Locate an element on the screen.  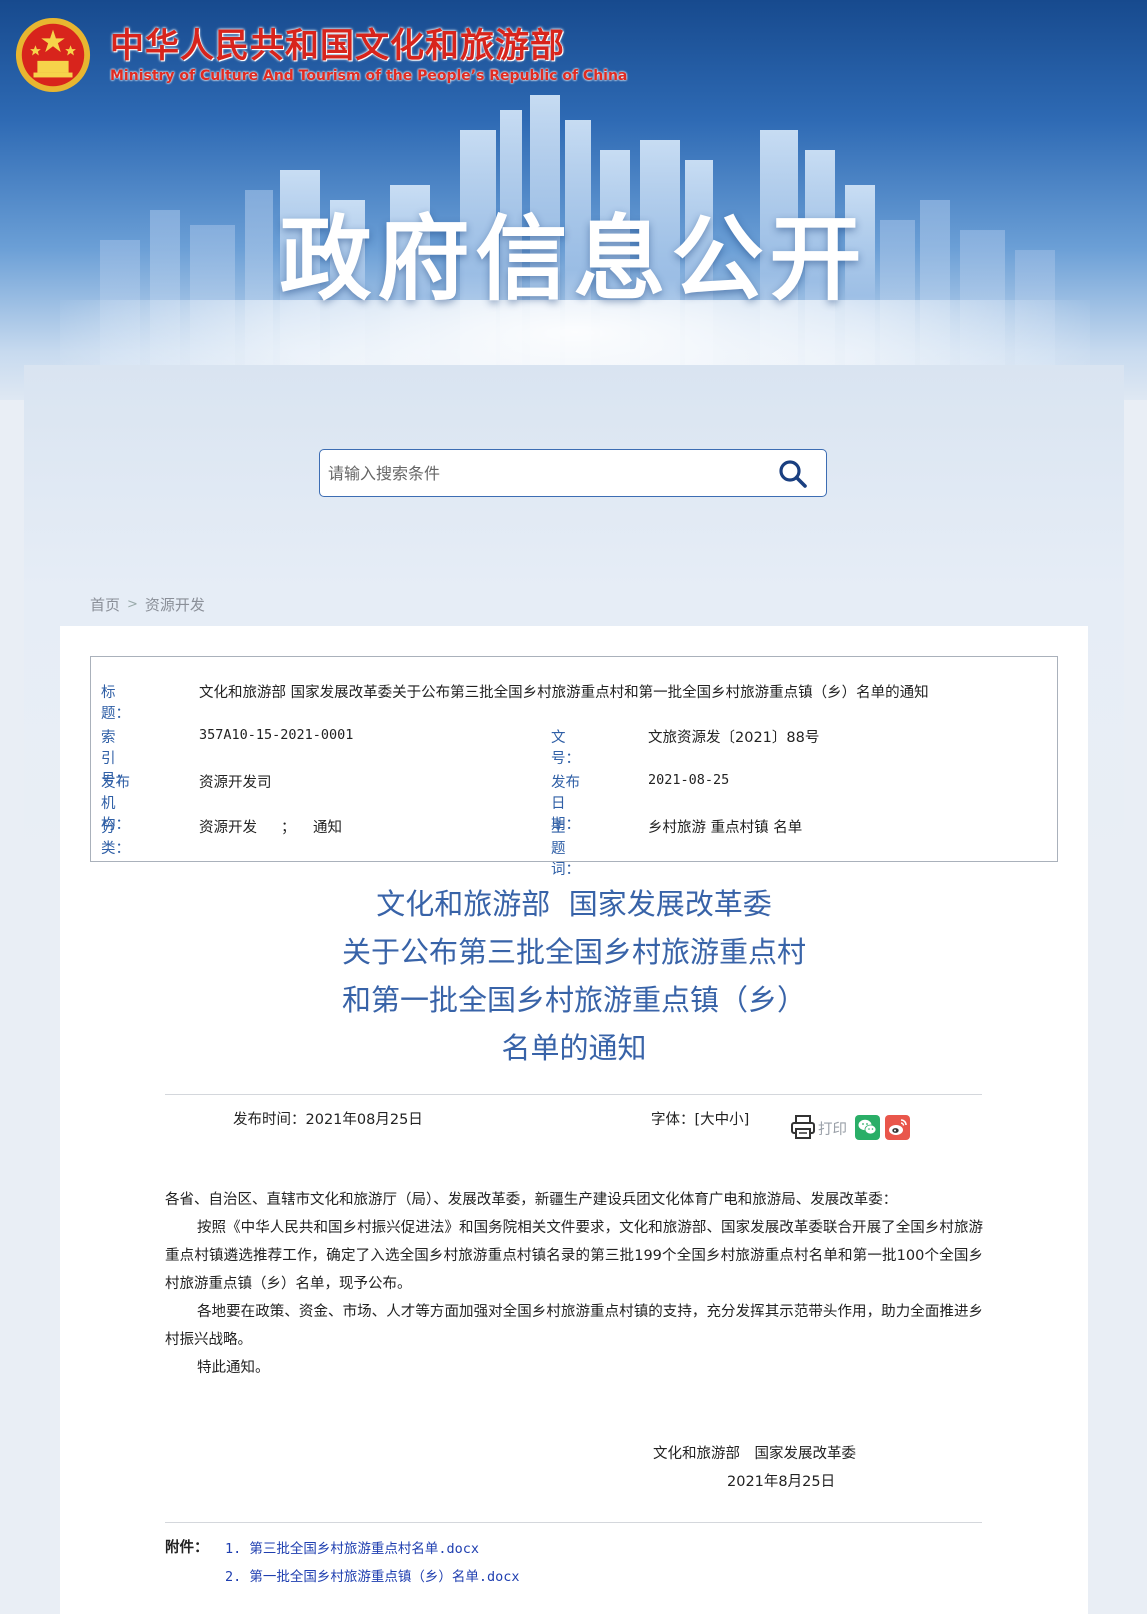
search-icon is located at coordinates (793, 474).